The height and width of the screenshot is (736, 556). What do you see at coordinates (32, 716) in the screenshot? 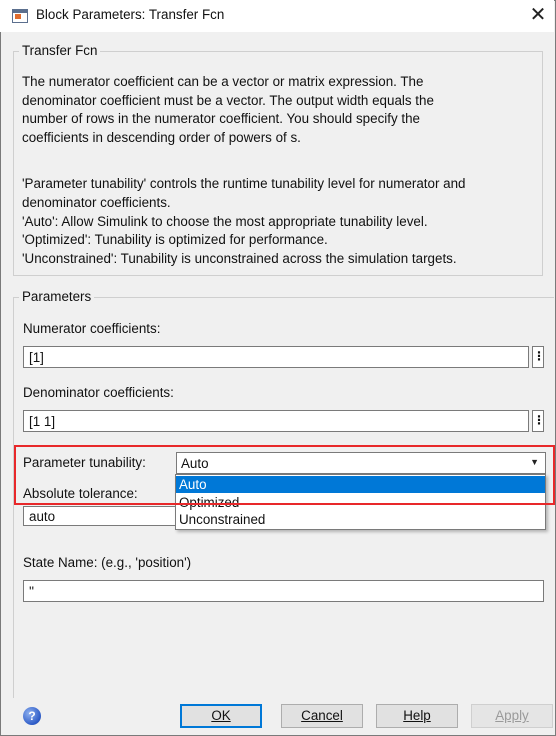
I see `help-icon: ?` at bounding box center [32, 716].